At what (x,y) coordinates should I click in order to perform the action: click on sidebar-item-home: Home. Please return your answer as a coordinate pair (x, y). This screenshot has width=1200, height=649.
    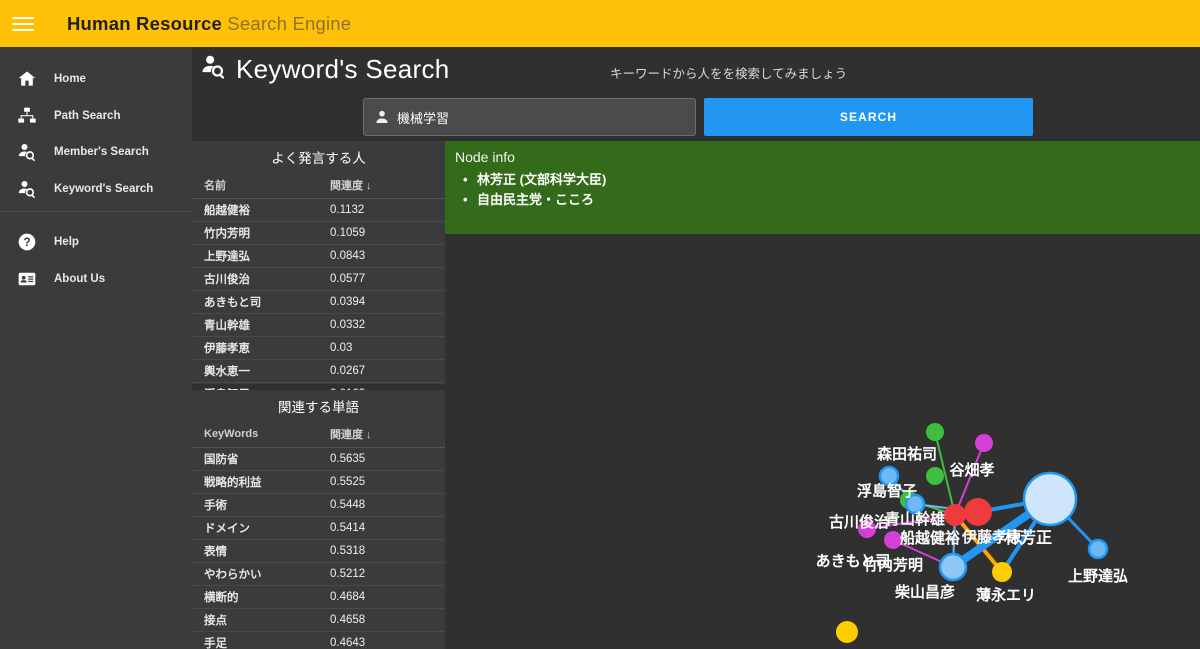
    Looking at the image, I should click on (96, 79).